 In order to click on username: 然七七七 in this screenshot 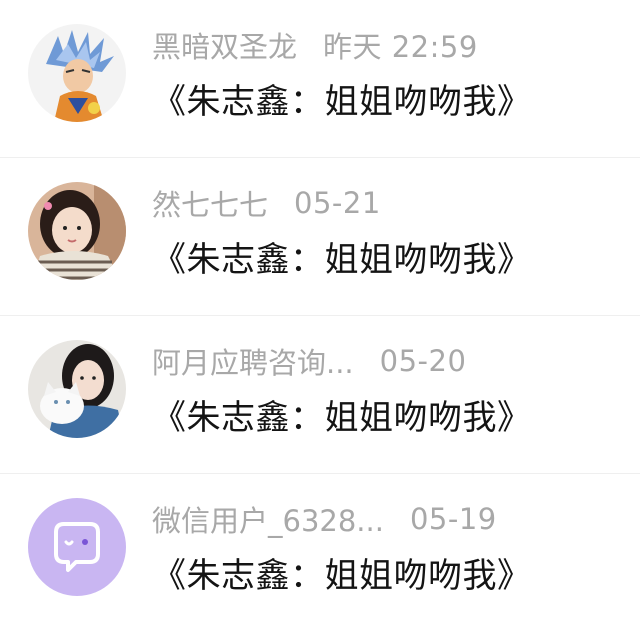, I will do `click(210, 203)`.